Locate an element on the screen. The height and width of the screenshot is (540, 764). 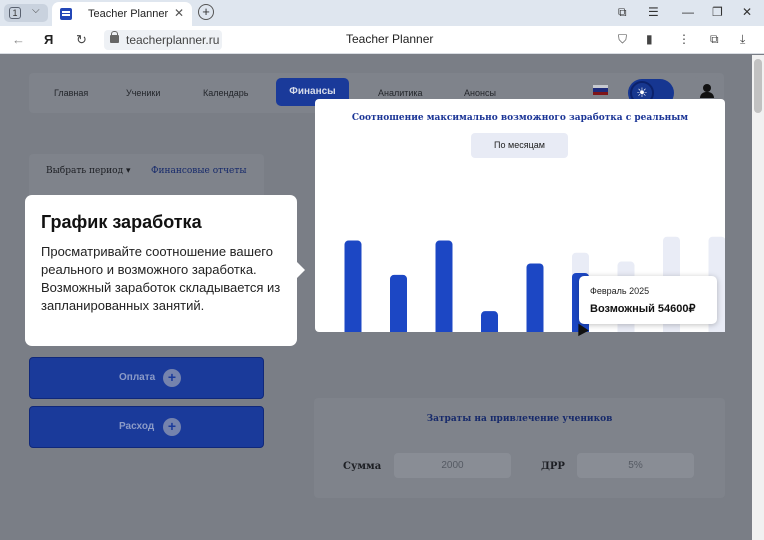
payment-label: Оплата is located at coordinates (137, 377).